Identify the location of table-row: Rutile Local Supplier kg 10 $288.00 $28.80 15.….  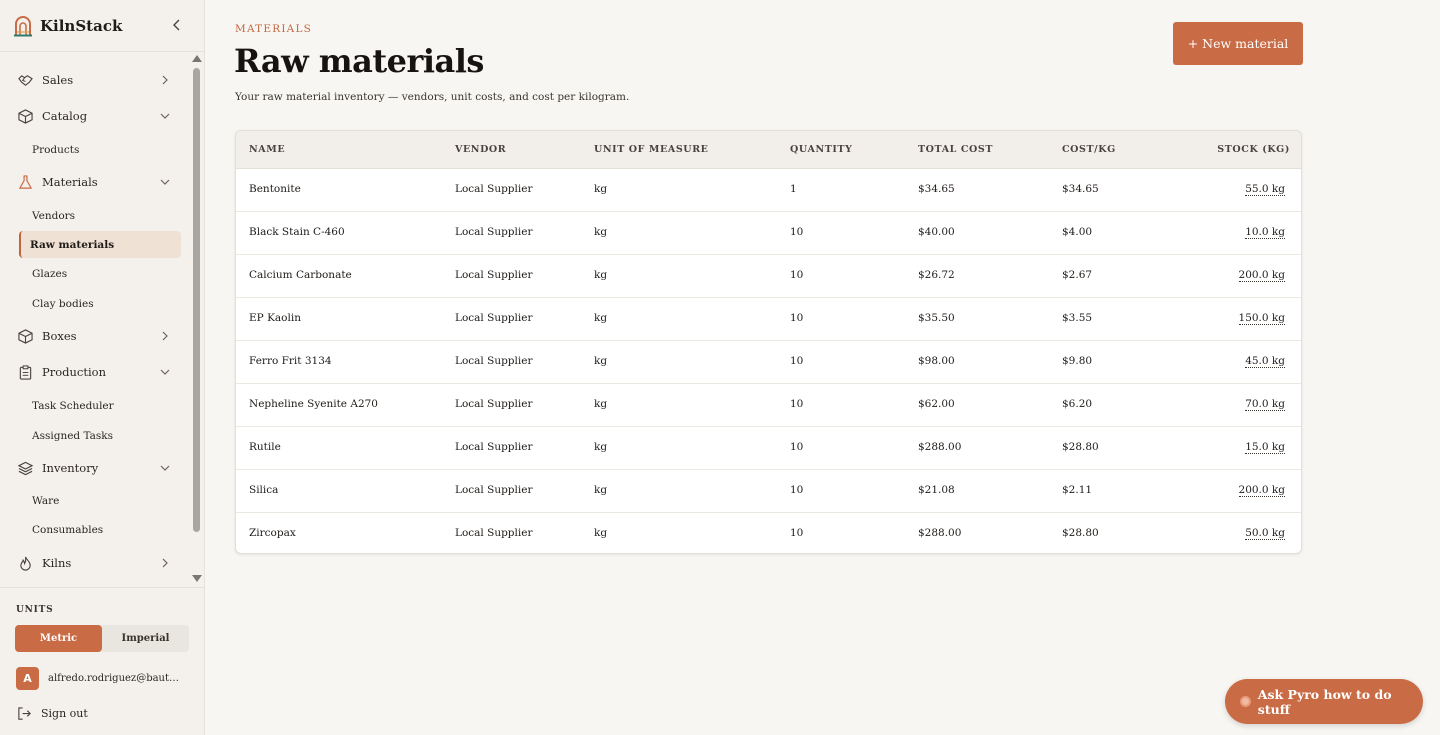
(768, 448).